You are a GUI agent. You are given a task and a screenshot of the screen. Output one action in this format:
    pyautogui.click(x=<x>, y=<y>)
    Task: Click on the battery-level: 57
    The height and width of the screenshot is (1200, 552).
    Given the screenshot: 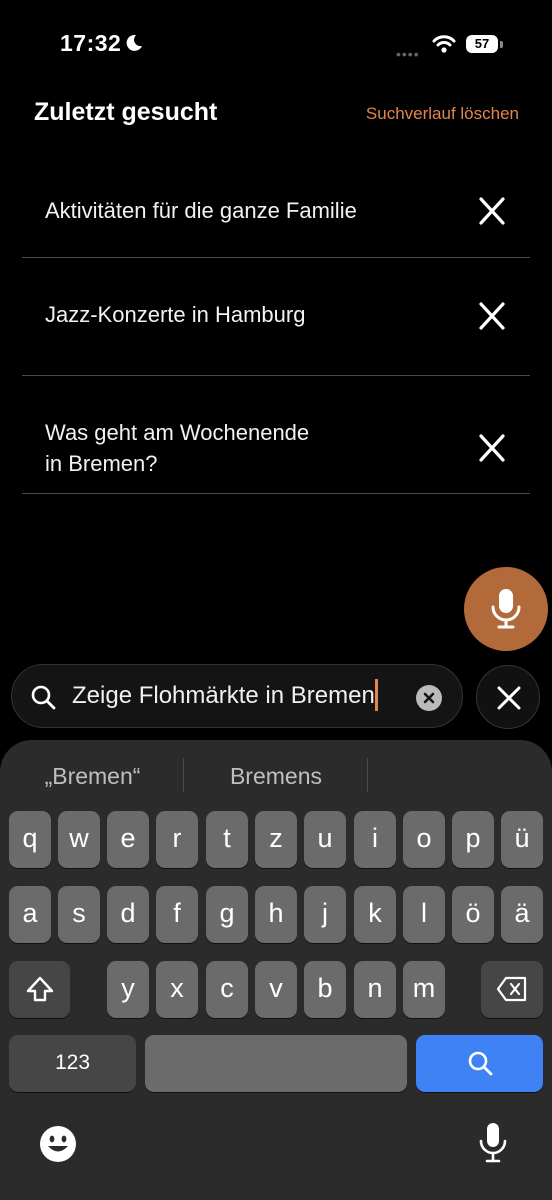 What is the action you would take?
    pyautogui.click(x=482, y=44)
    